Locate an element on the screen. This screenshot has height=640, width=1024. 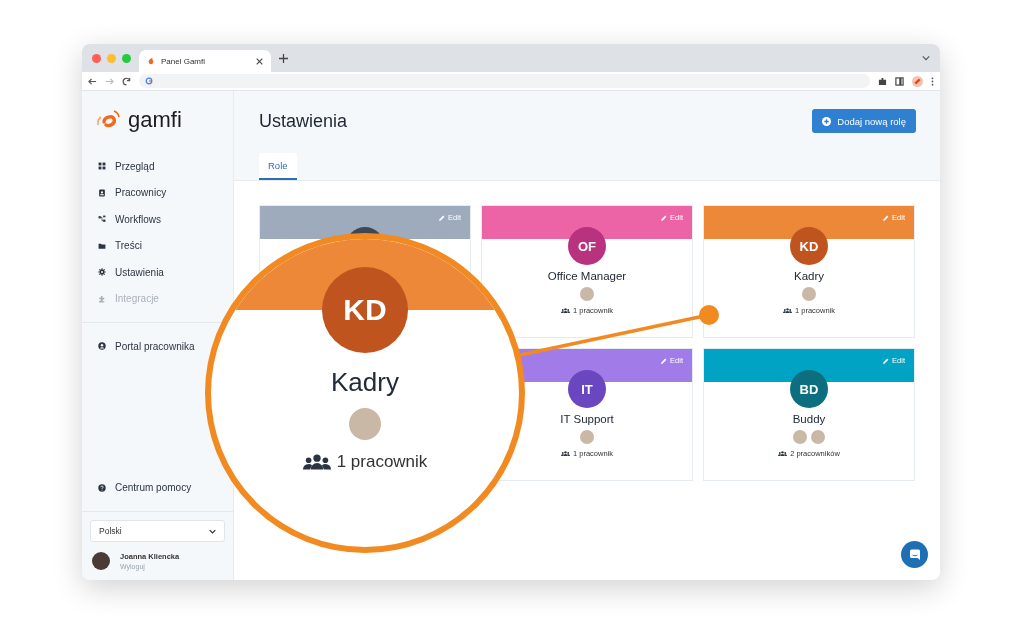
g-logo-icon is located at coordinates (149, 81).